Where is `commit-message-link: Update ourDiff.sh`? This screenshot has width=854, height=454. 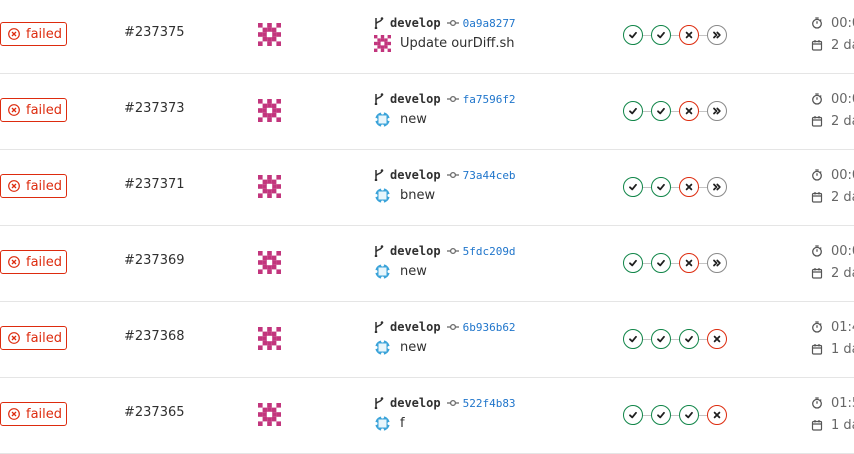 commit-message-link: Update ourDiff.sh is located at coordinates (457, 43).